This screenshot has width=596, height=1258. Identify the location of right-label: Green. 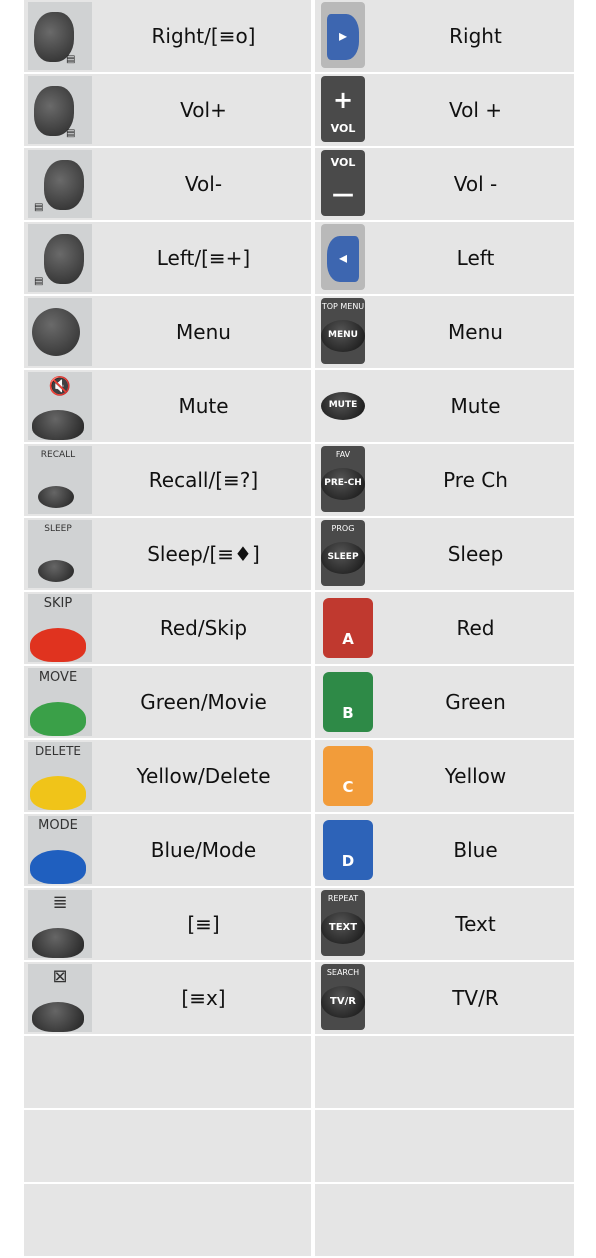
(475, 702).